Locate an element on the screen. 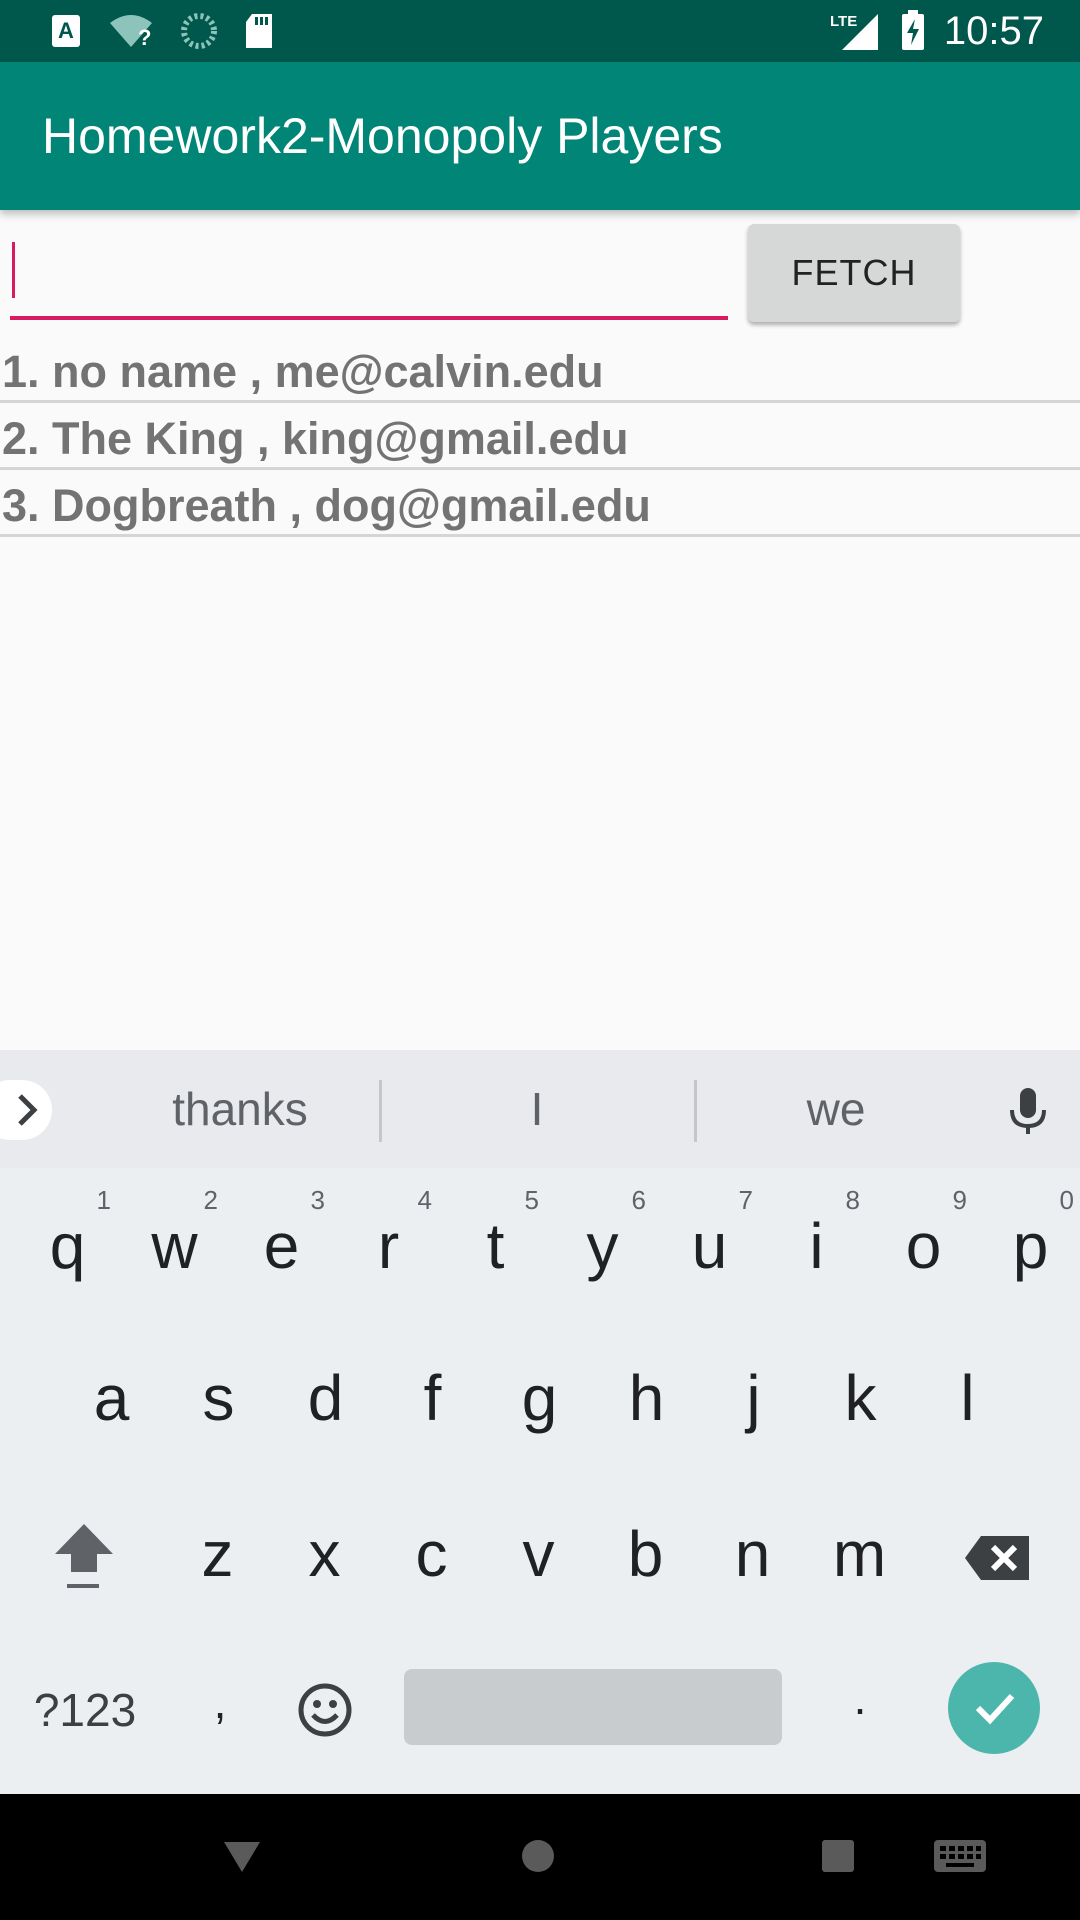 This screenshot has height=1920, width=1080. key-x: x is located at coordinates (324, 1554).